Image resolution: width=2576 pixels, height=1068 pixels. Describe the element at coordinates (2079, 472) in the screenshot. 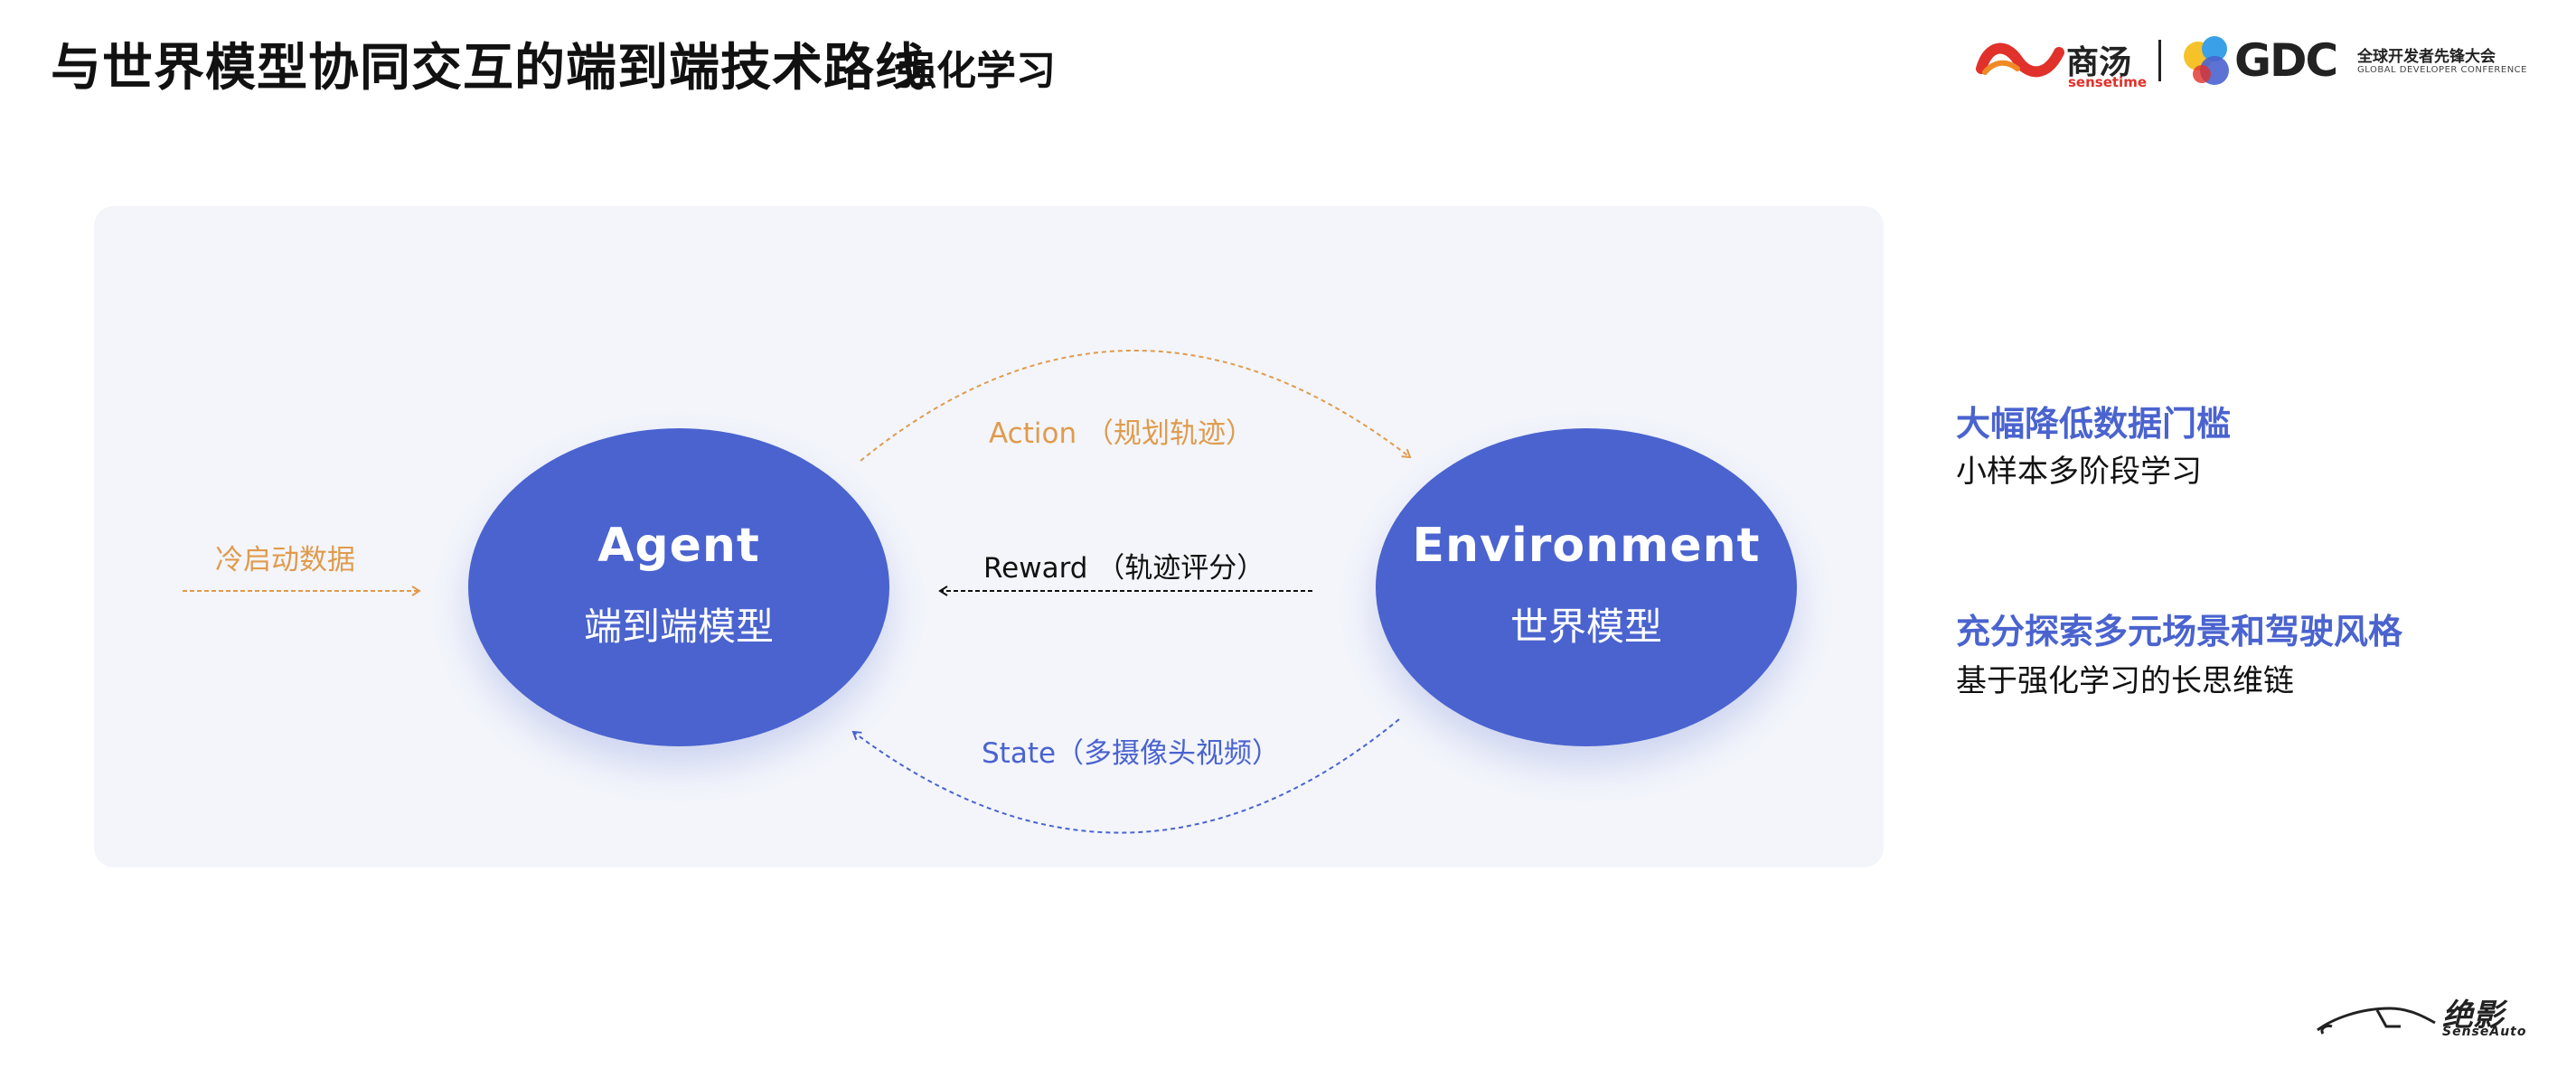

I see `bullet-sub-1: 小样本多阶段学习` at that location.